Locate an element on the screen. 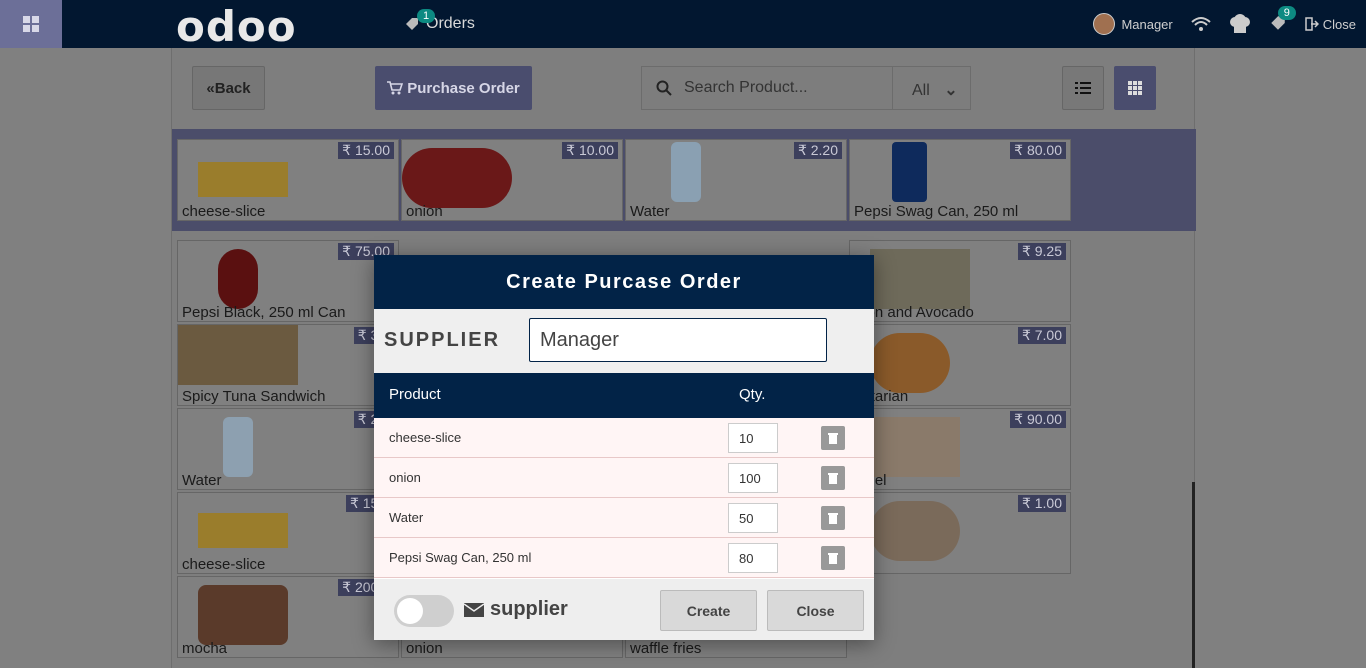  order-line: Pepsi Swag Can, 250 ml is located at coordinates (624, 558).